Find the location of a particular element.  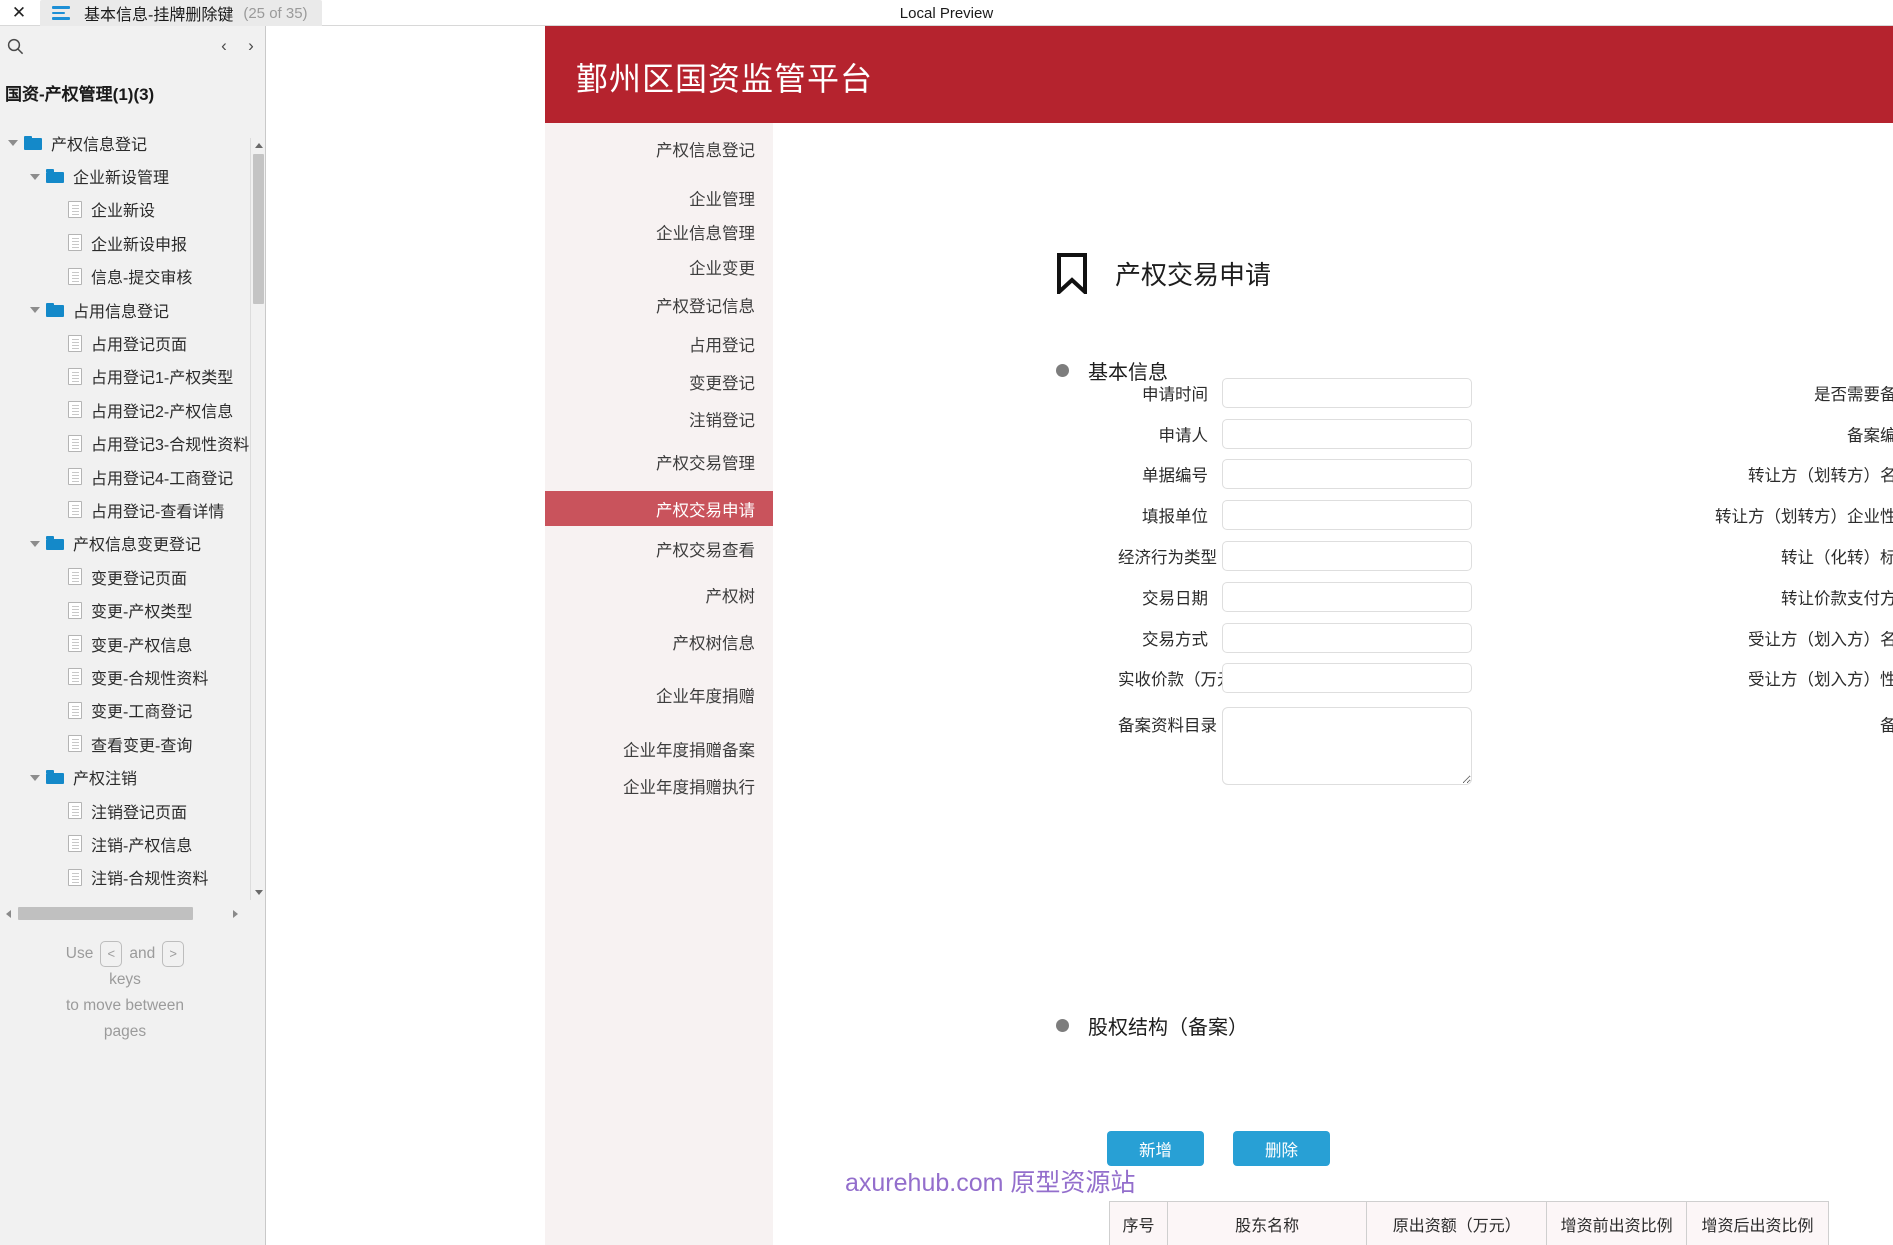

form-field-label: 申请人 is located at coordinates (1183, 435).